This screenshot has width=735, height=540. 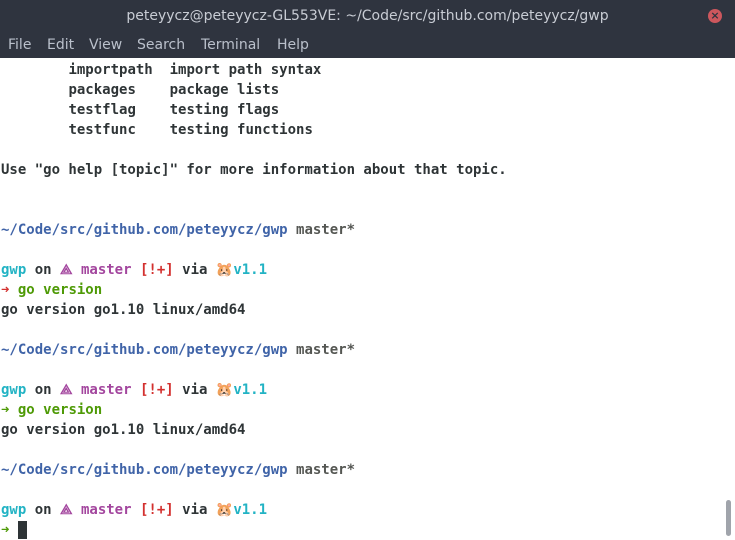 I want to click on menu-help: Help, so click(x=293, y=45).